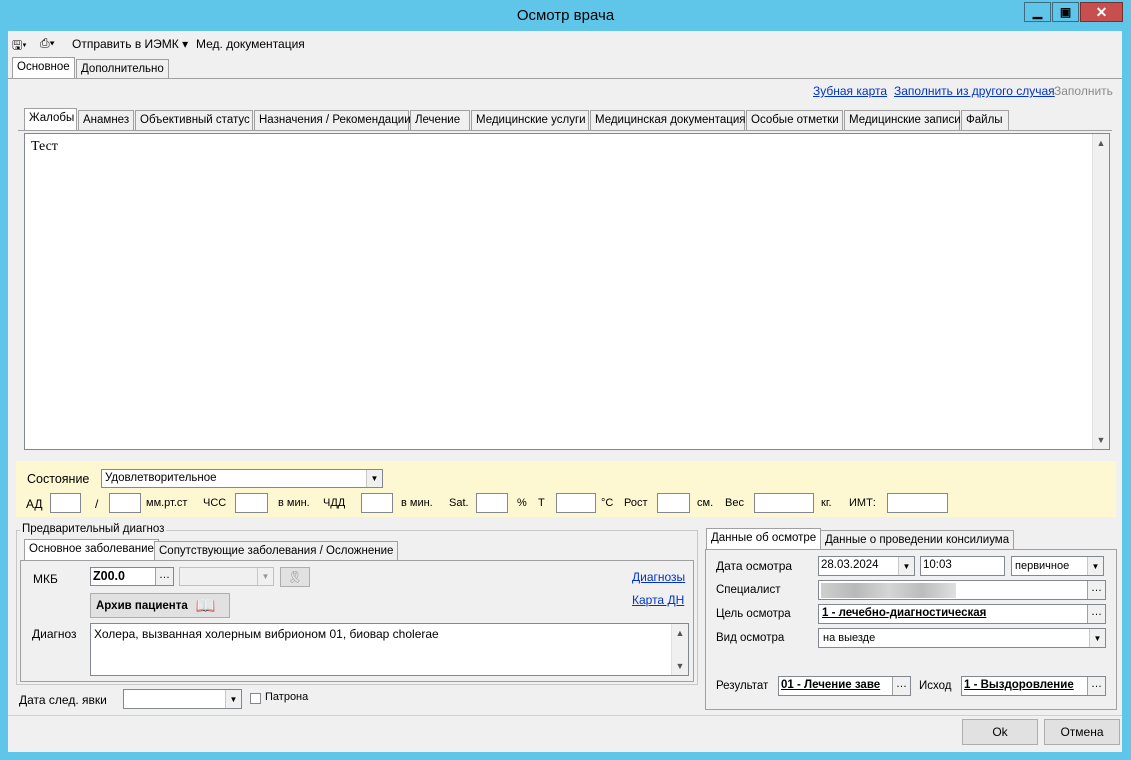 The height and width of the screenshot is (760, 1131). I want to click on tab-concomitant: Сопутствующие заболевания / Осложнение, so click(276, 551).